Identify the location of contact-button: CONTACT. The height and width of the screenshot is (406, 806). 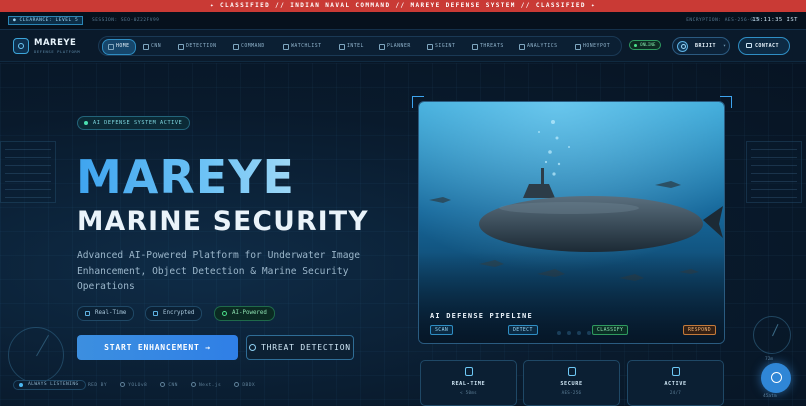
(764, 46).